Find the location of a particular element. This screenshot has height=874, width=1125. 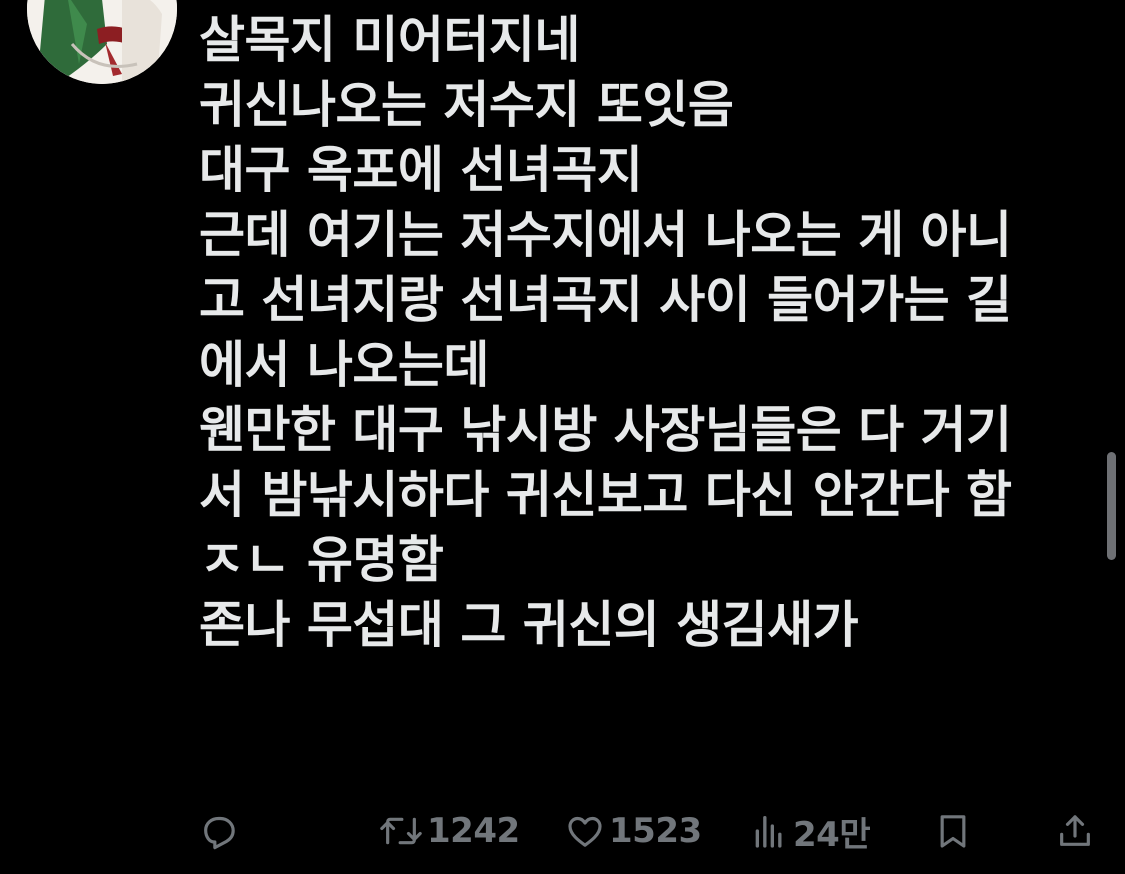

reply-icon is located at coordinates (219, 833).